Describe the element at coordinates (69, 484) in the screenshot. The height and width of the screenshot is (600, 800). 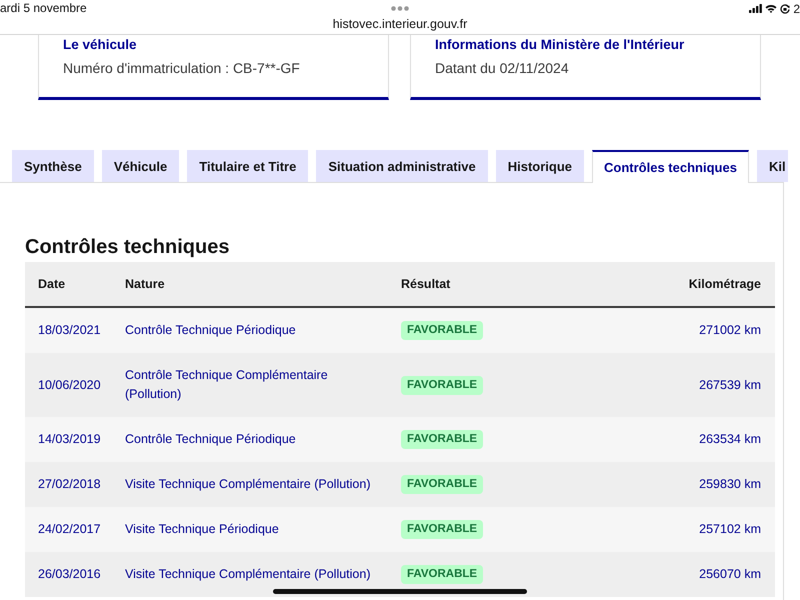
I see `table-cell-text: 27/02/2018` at that location.